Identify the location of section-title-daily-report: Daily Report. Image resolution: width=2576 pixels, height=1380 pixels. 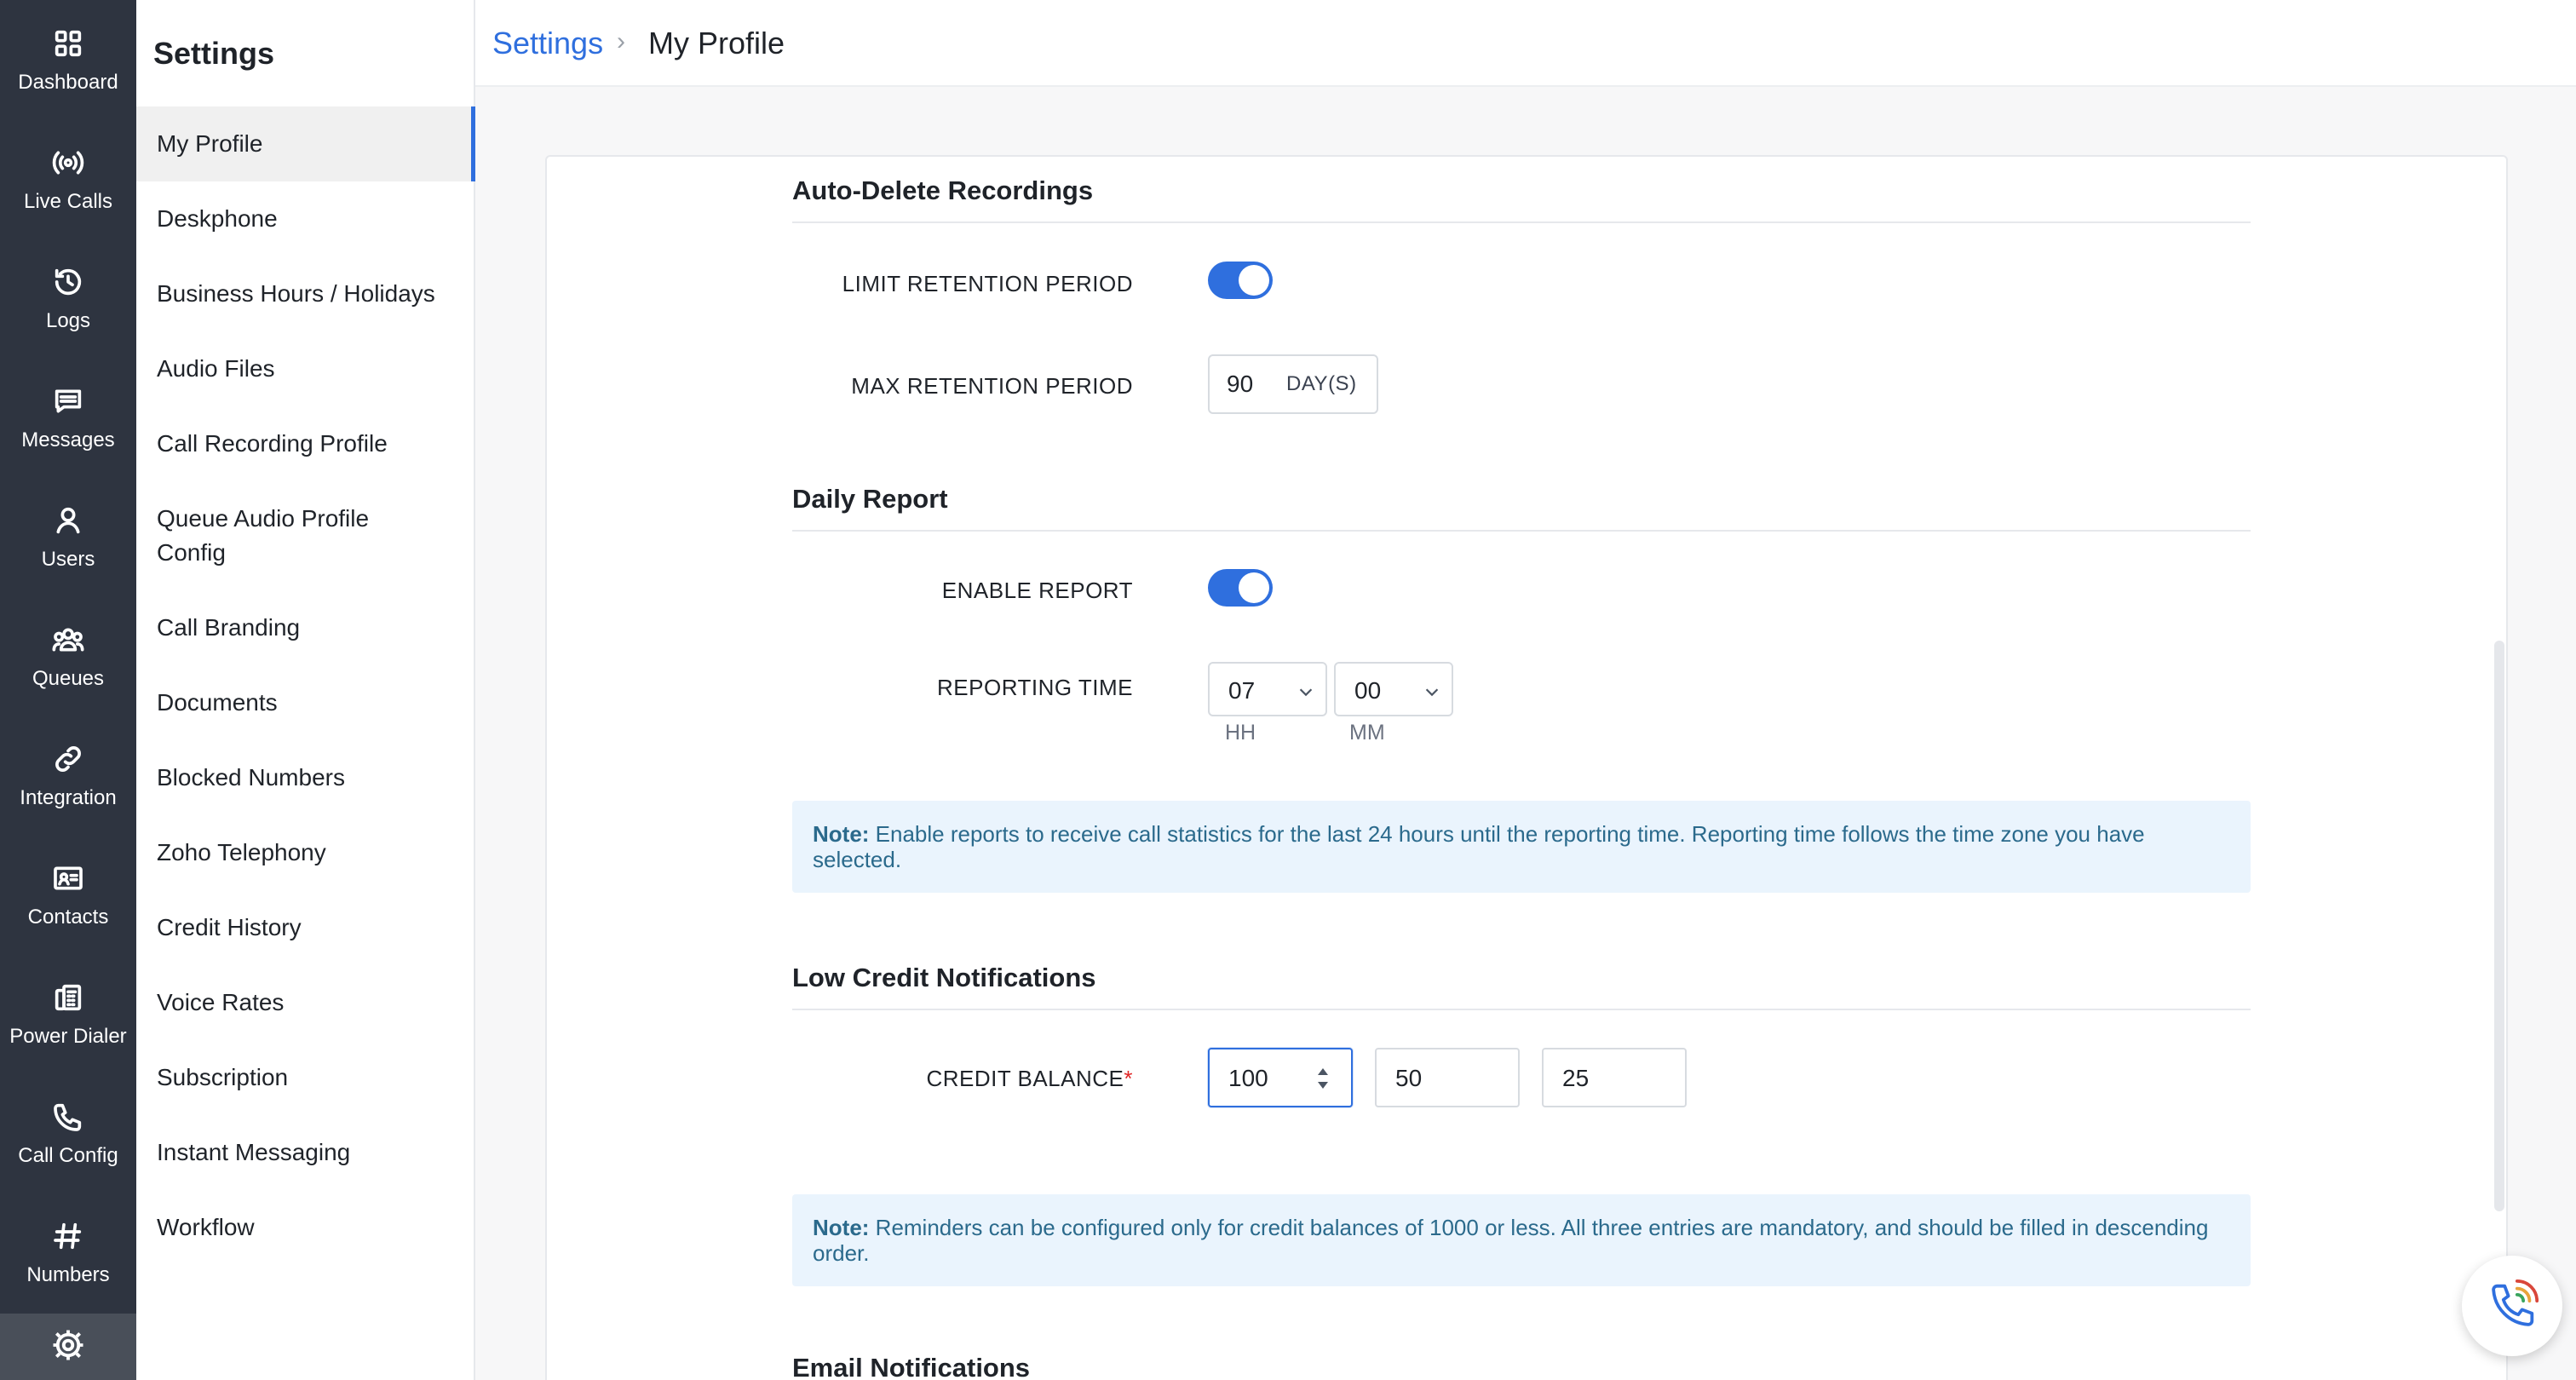
(1521, 508).